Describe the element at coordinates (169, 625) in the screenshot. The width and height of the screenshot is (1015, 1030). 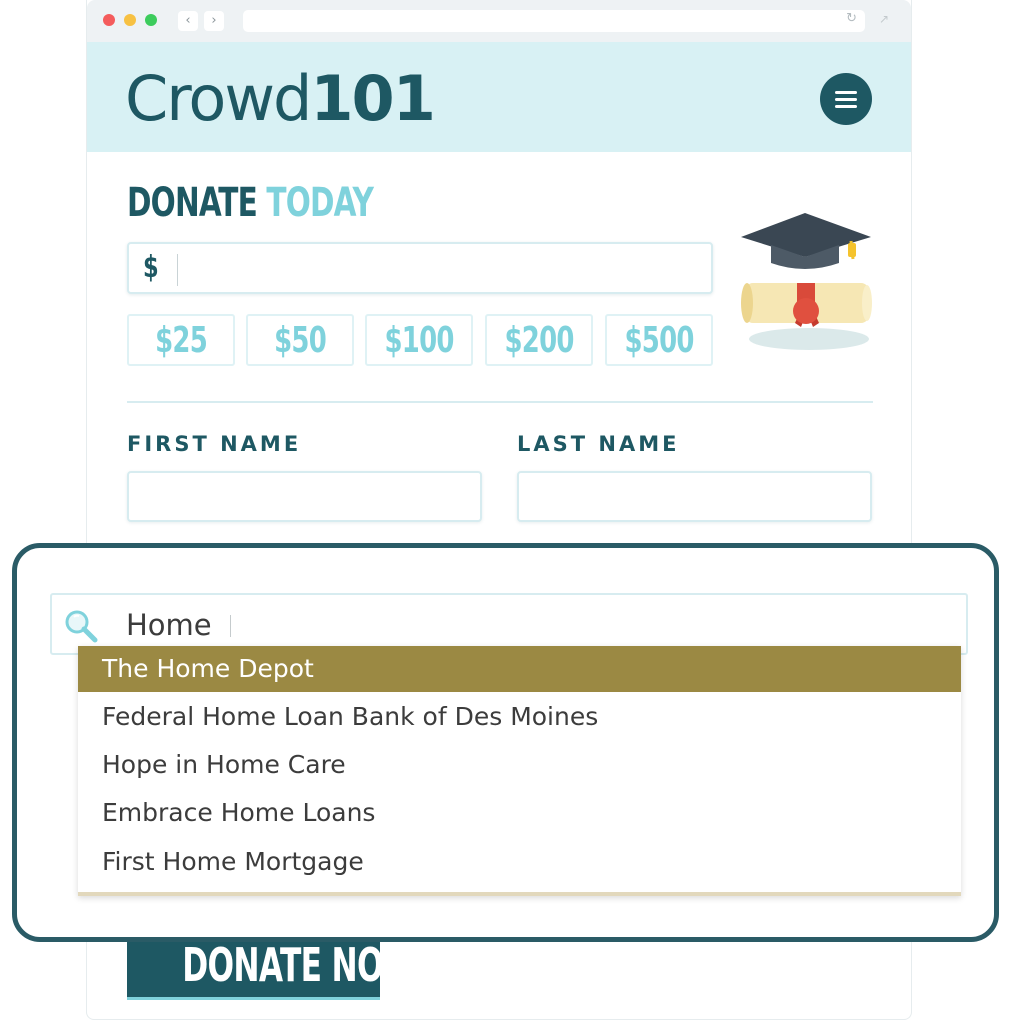
I see `search-query-text: Home` at that location.